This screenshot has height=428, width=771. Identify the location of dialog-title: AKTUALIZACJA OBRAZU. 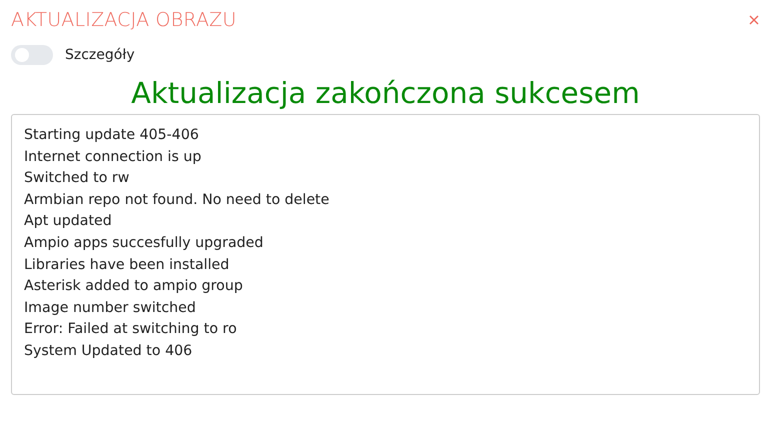
(123, 20).